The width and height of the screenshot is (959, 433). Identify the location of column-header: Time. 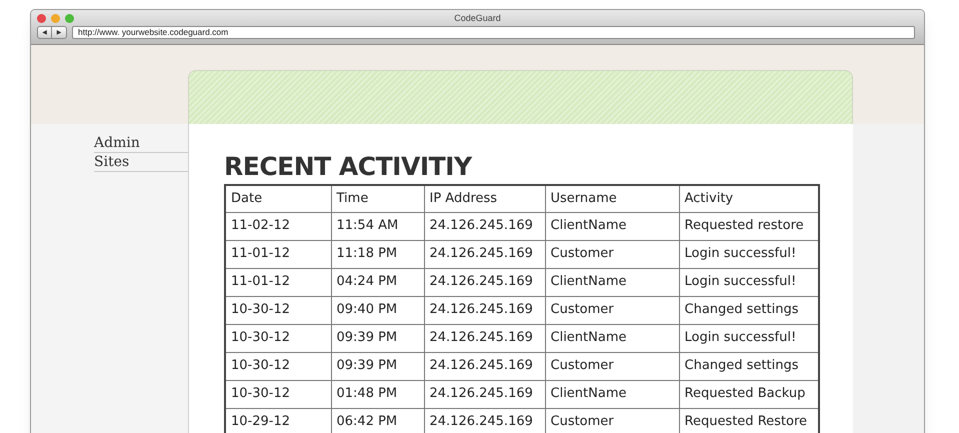
(377, 198).